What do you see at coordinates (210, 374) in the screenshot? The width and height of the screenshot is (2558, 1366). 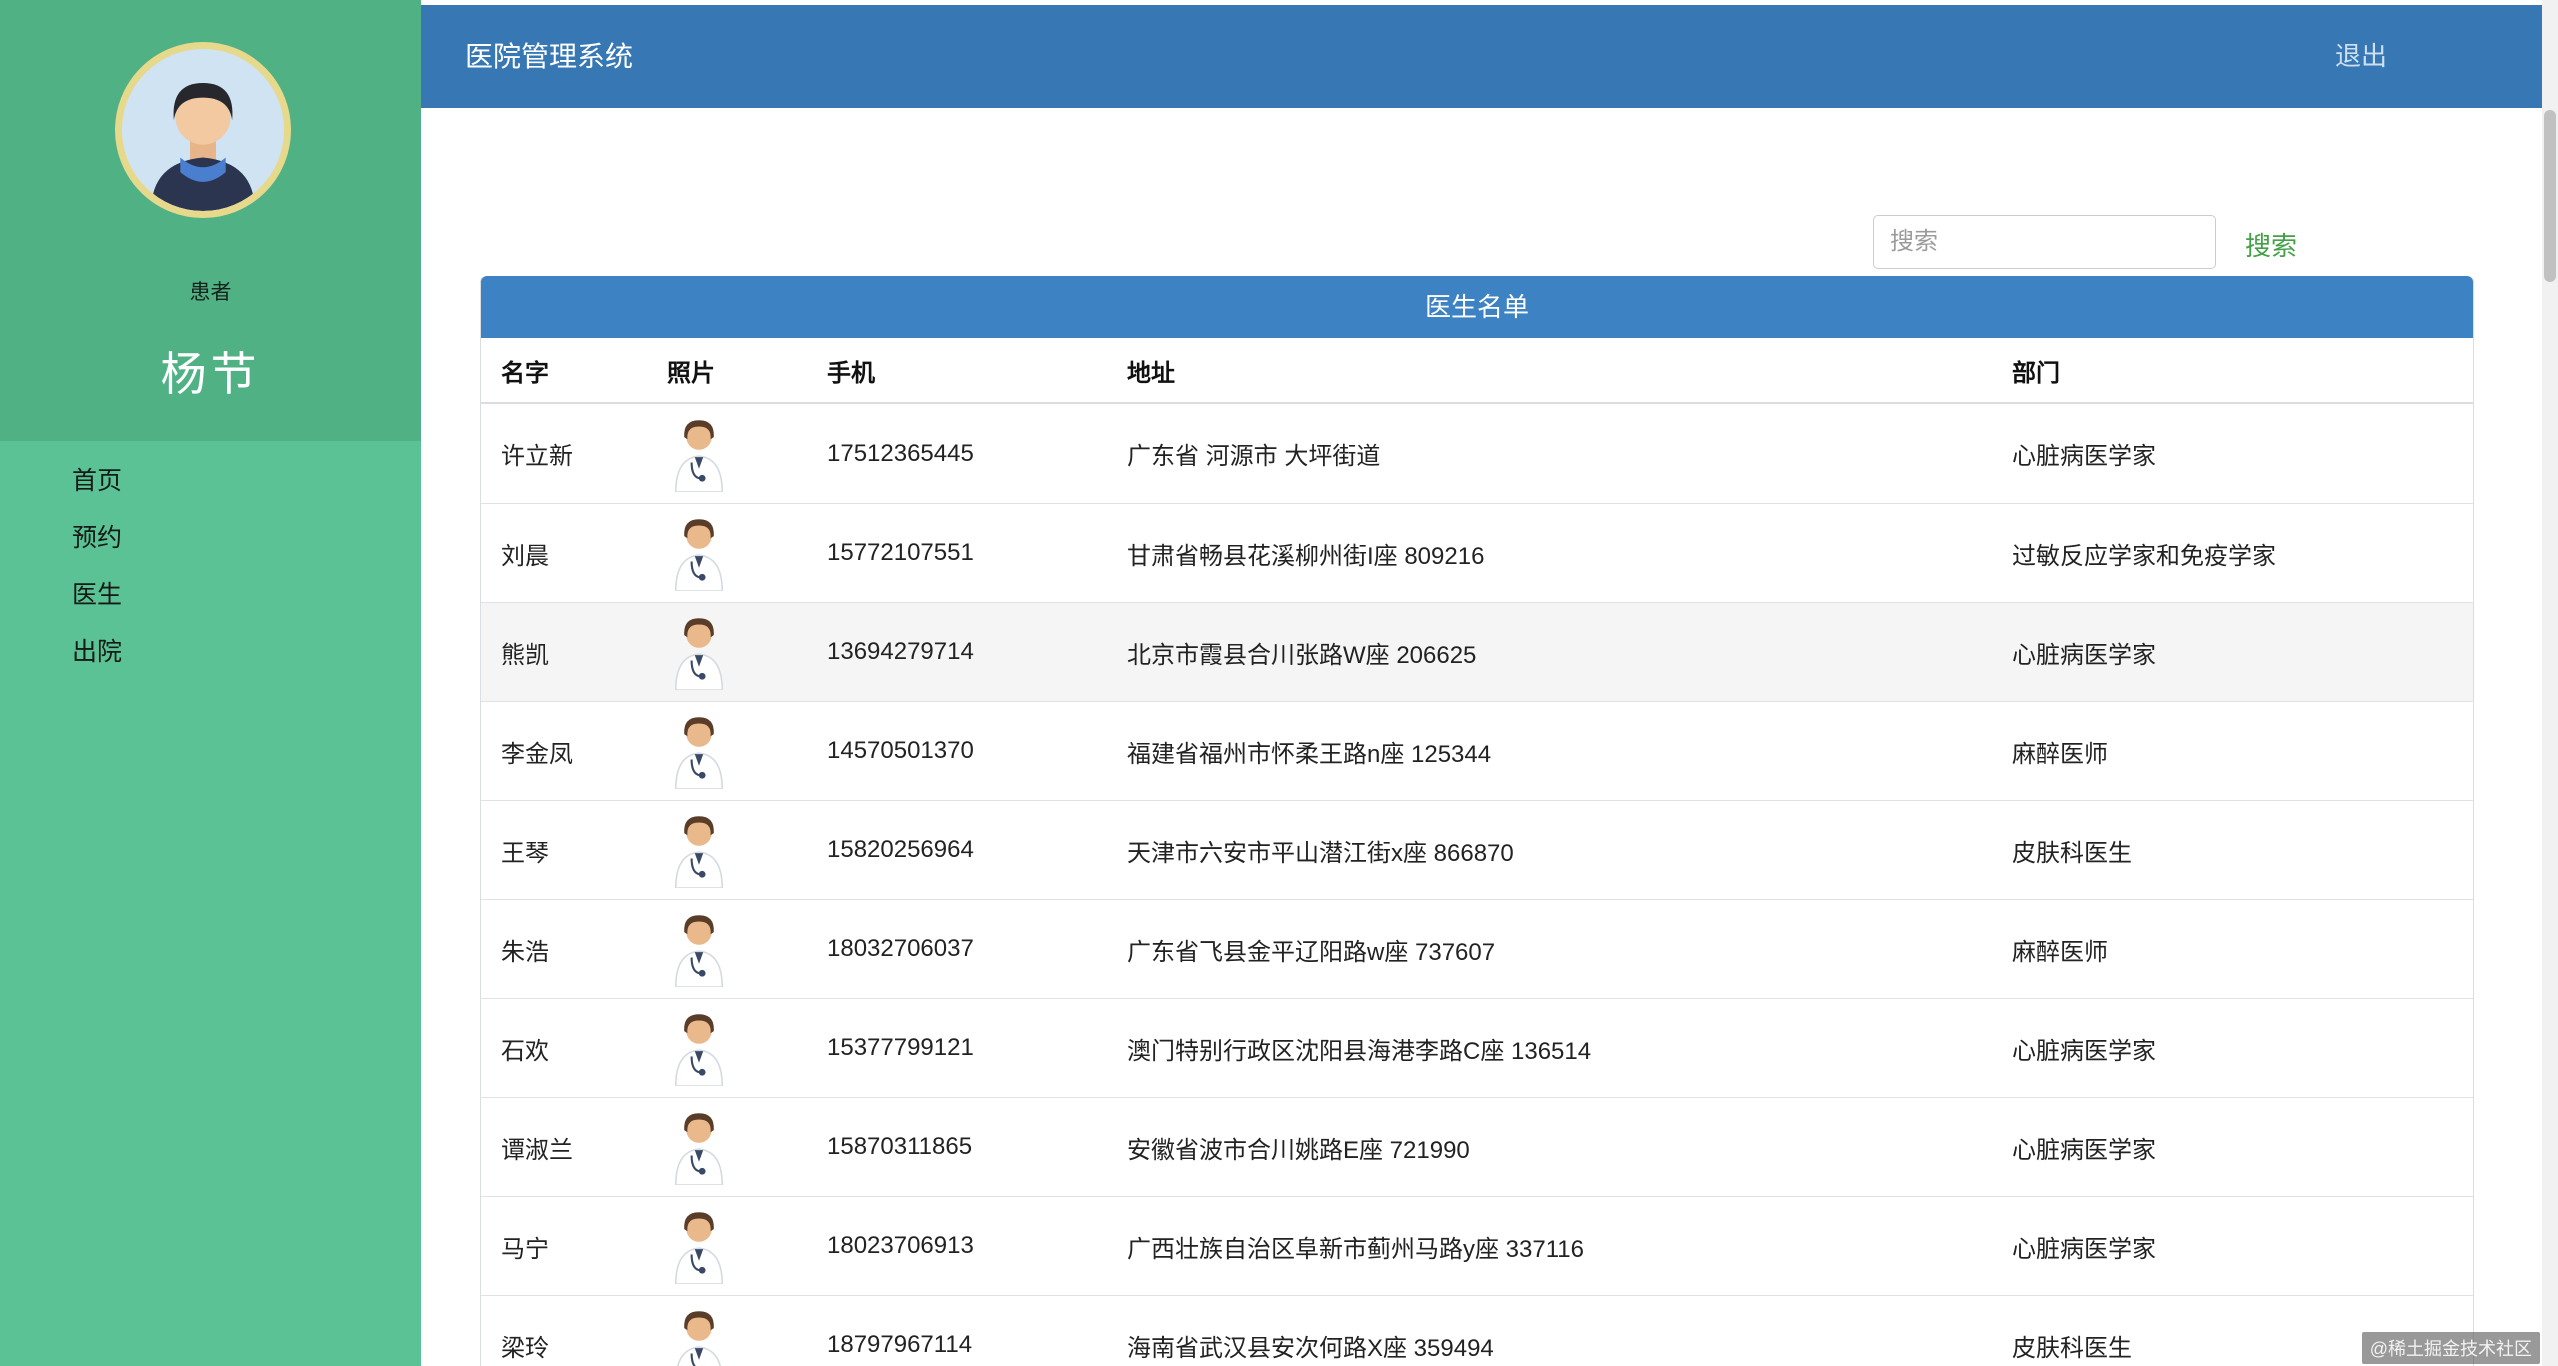 I see `patient-name: 杨节` at bounding box center [210, 374].